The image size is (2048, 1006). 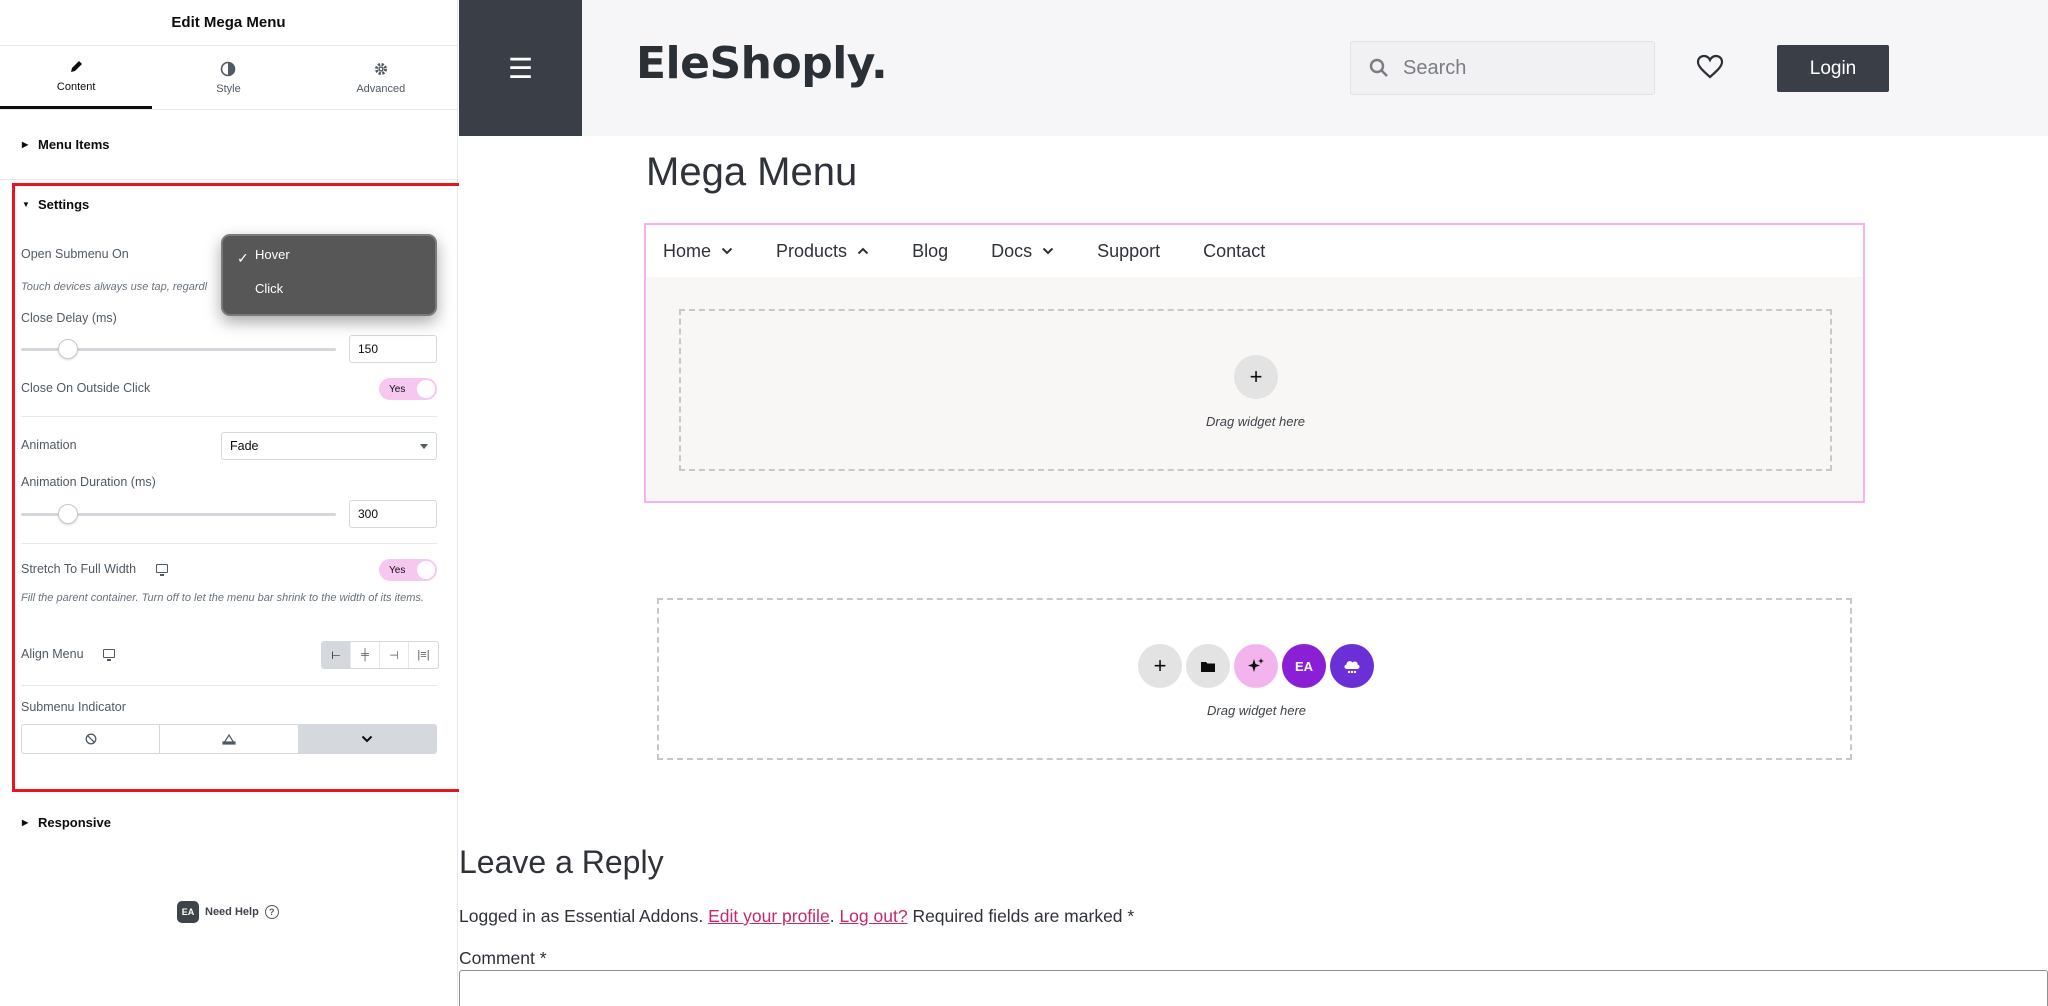 What do you see at coordinates (228, 23) in the screenshot?
I see `panel-title: Edit Mega Menu` at bounding box center [228, 23].